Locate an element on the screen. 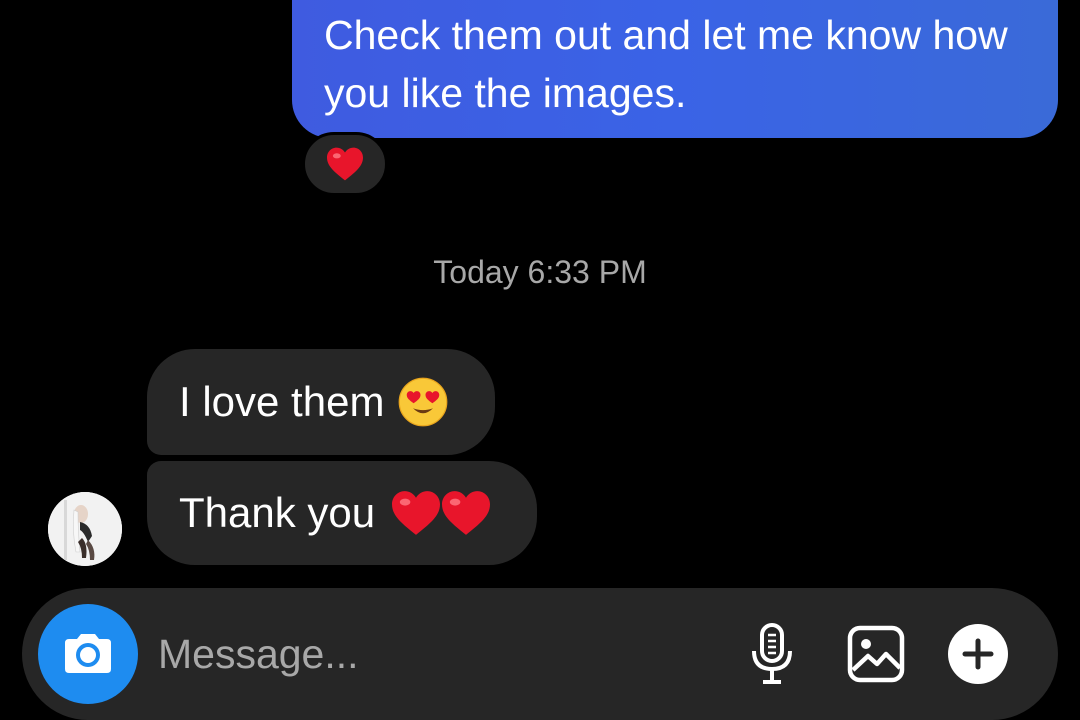  plus-icon is located at coordinates (978, 654).